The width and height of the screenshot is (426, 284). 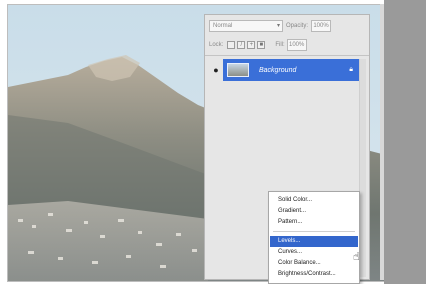 What do you see at coordinates (278, 70) in the screenshot?
I see `layer-name: Background` at bounding box center [278, 70].